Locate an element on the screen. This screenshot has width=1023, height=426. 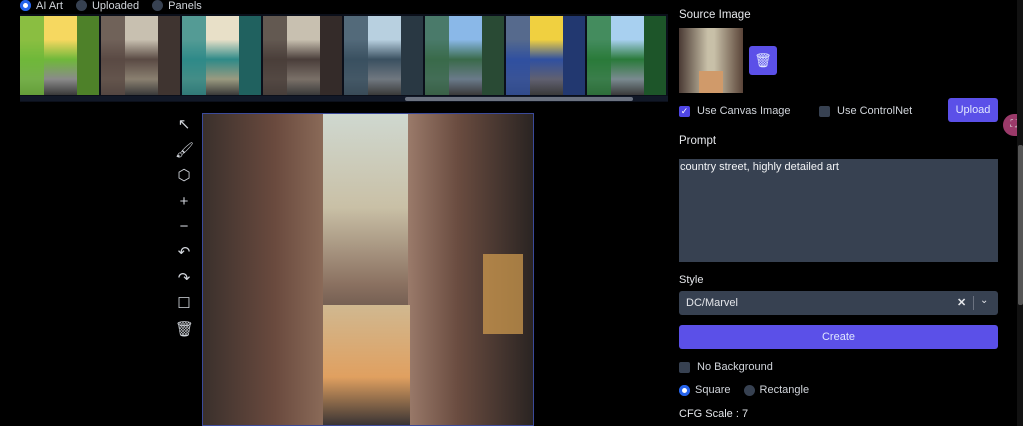
prompt-label: Prompt is located at coordinates (698, 141).